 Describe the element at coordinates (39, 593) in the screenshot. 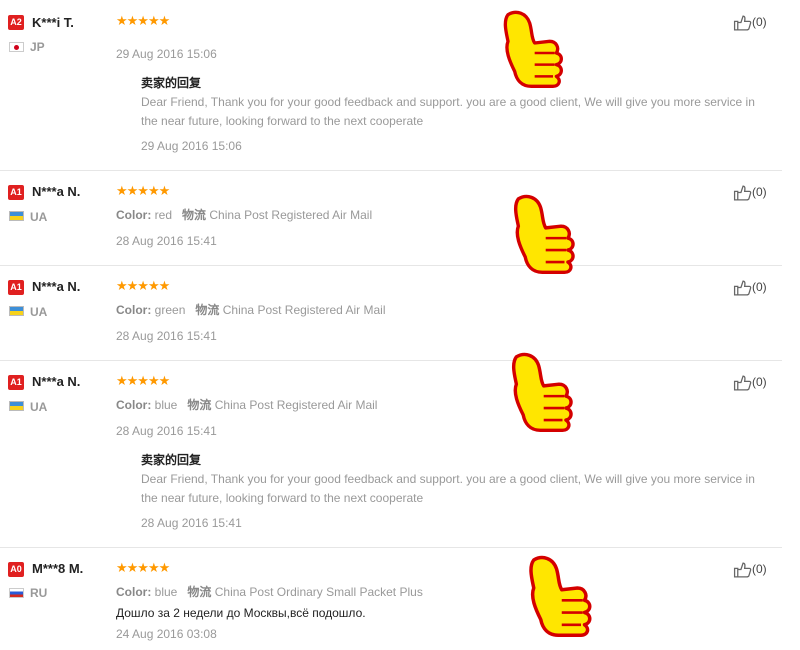

I see `buyer-country: RU` at that location.